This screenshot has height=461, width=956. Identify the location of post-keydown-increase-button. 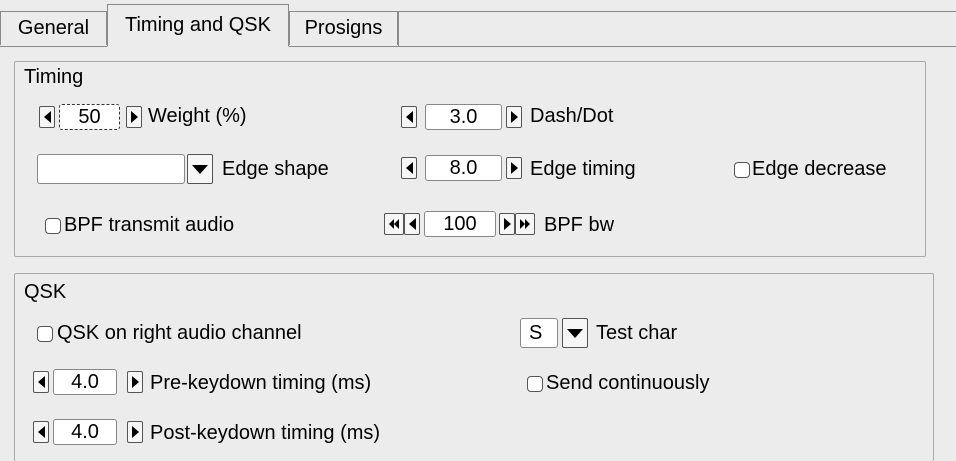
(135, 432).